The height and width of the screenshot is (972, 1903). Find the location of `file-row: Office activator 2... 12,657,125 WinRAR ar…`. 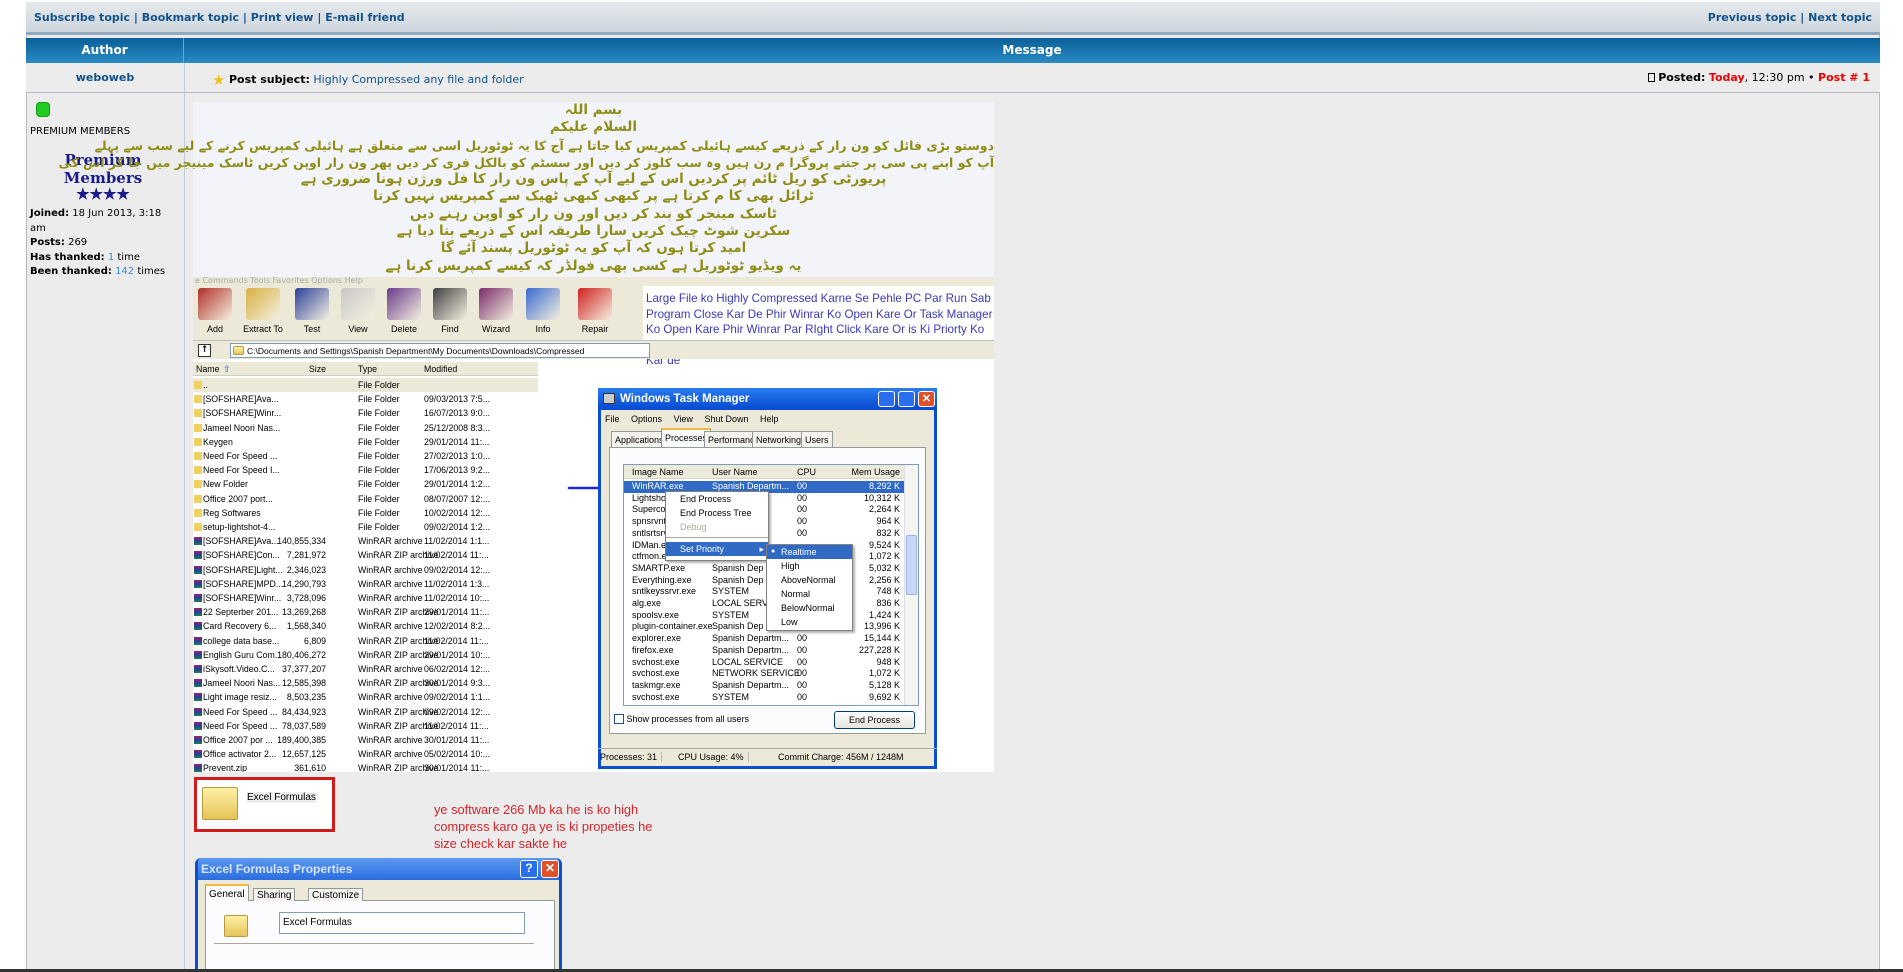

file-row: Office activator 2... 12,657,125 WinRAR ar… is located at coordinates (365, 754).